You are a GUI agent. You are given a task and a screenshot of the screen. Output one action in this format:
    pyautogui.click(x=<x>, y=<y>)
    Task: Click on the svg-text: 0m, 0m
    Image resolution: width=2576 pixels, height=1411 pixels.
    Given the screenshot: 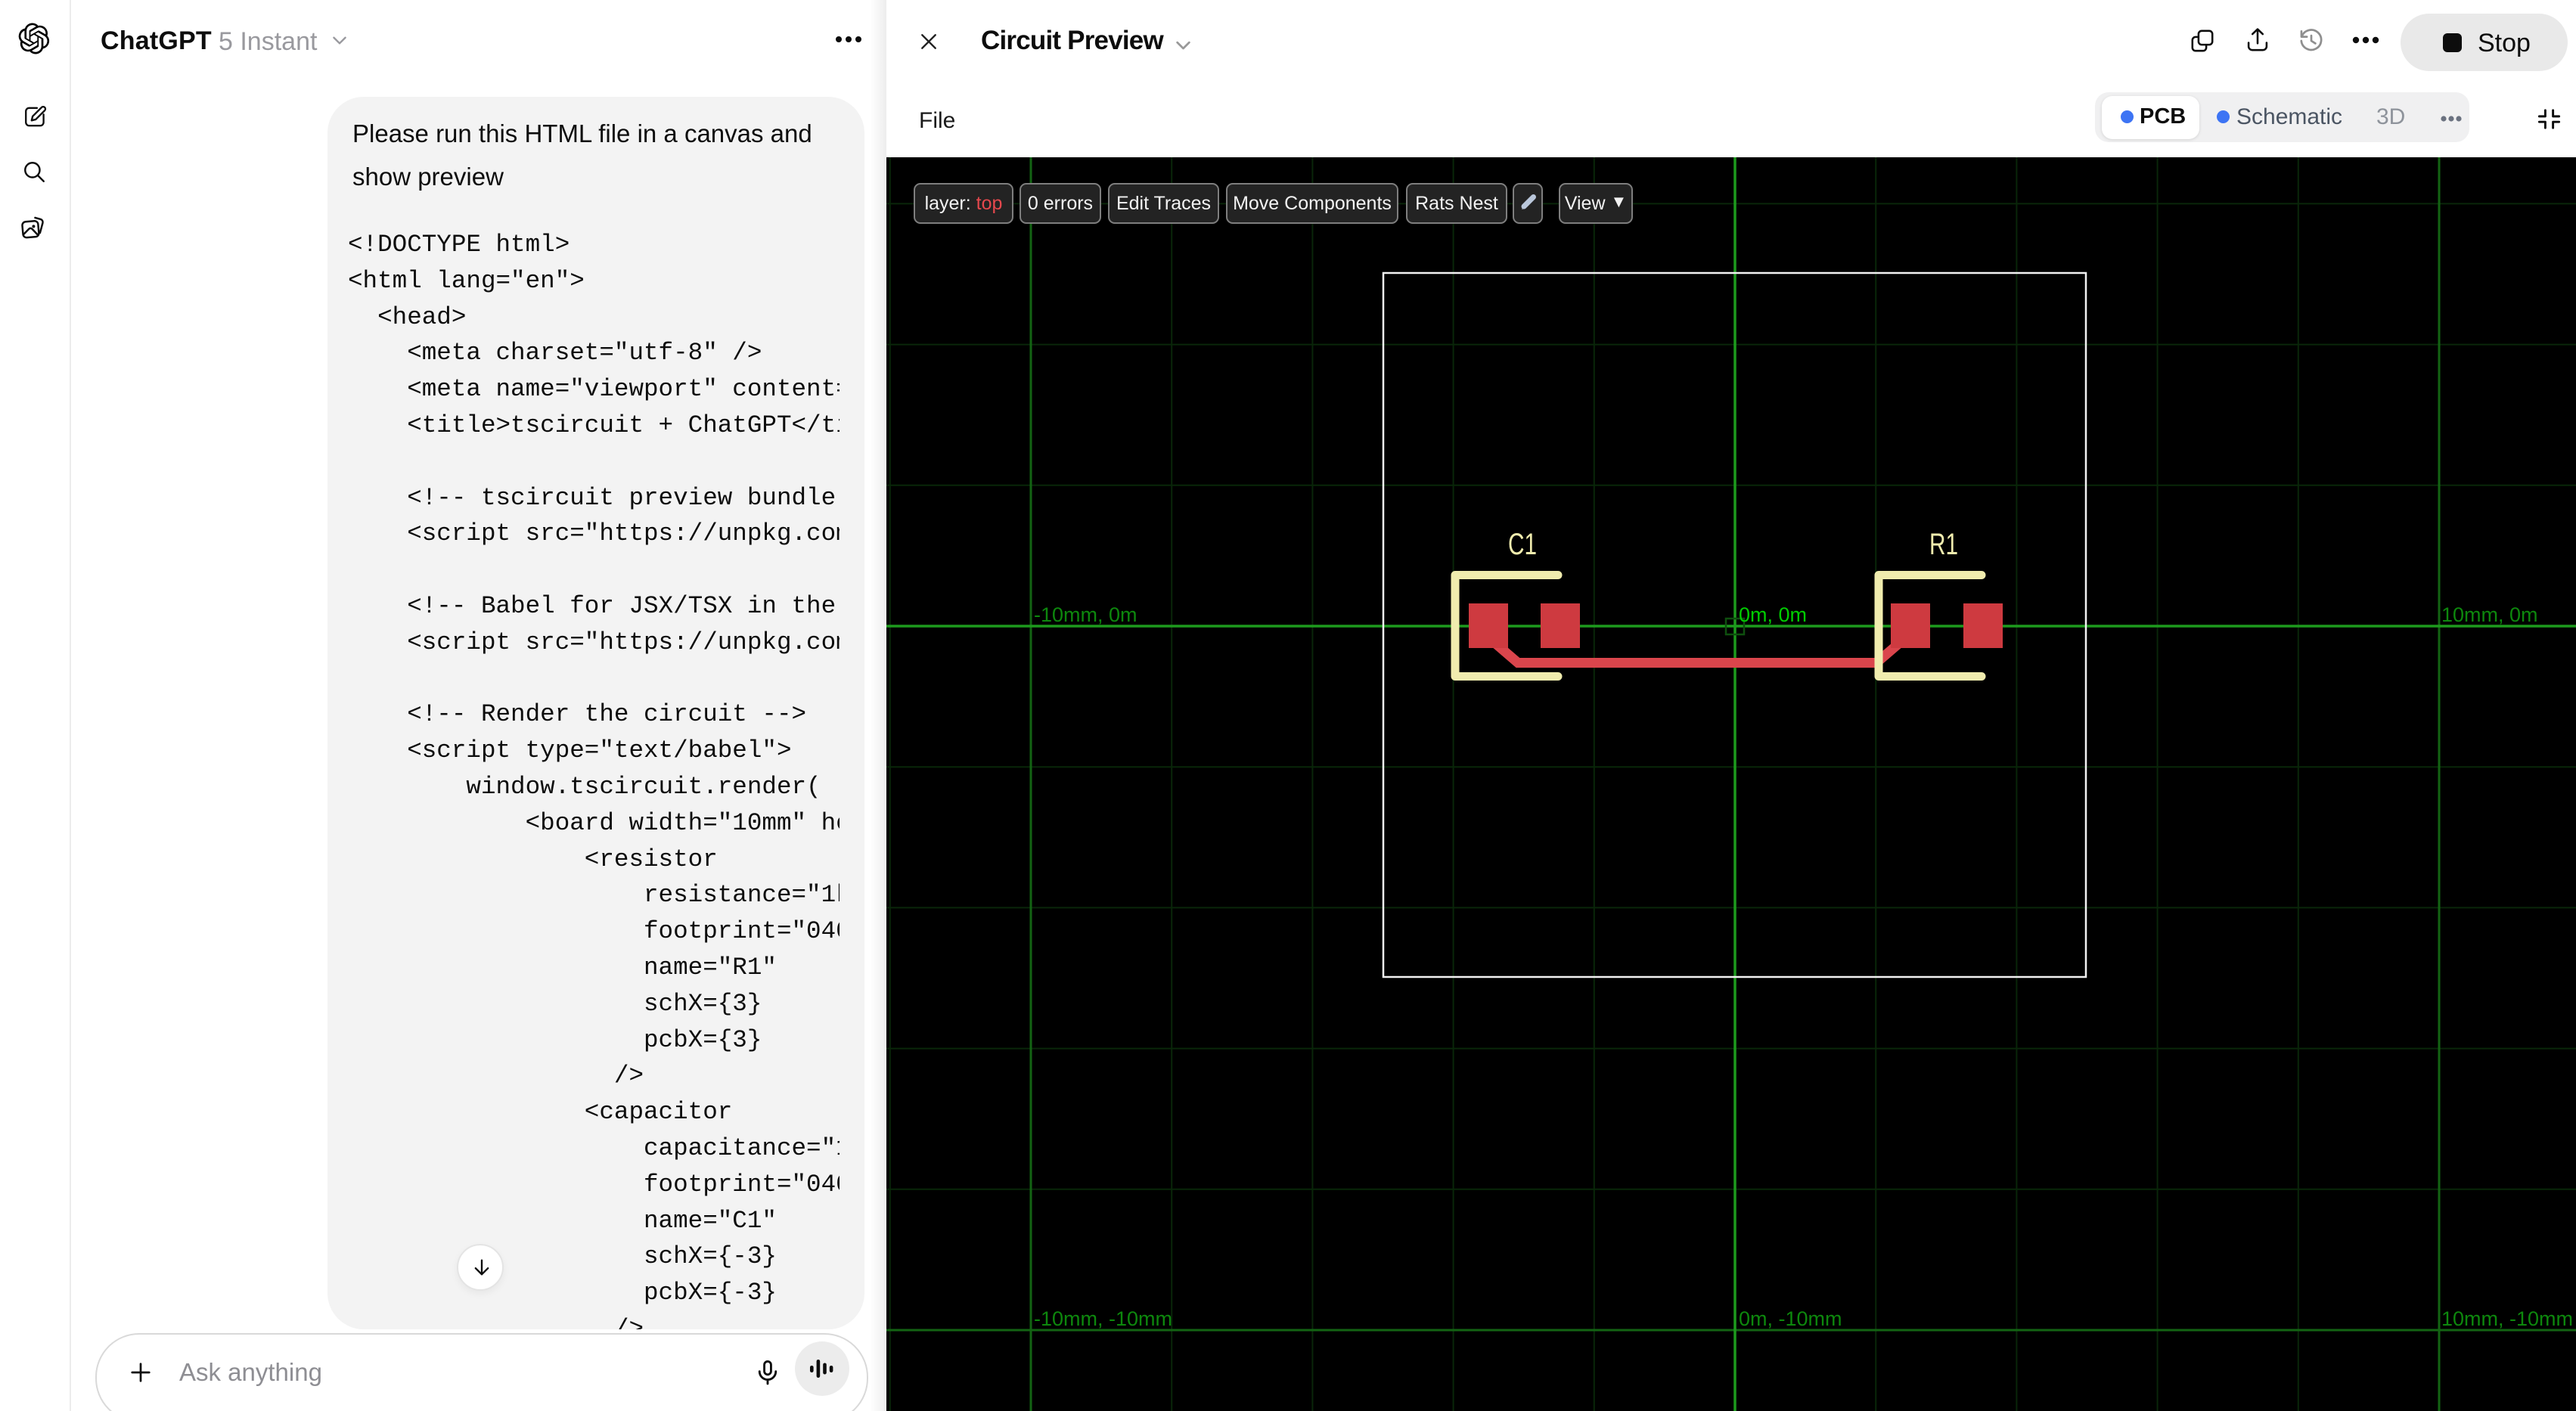 What is the action you would take?
    pyautogui.click(x=1773, y=614)
    